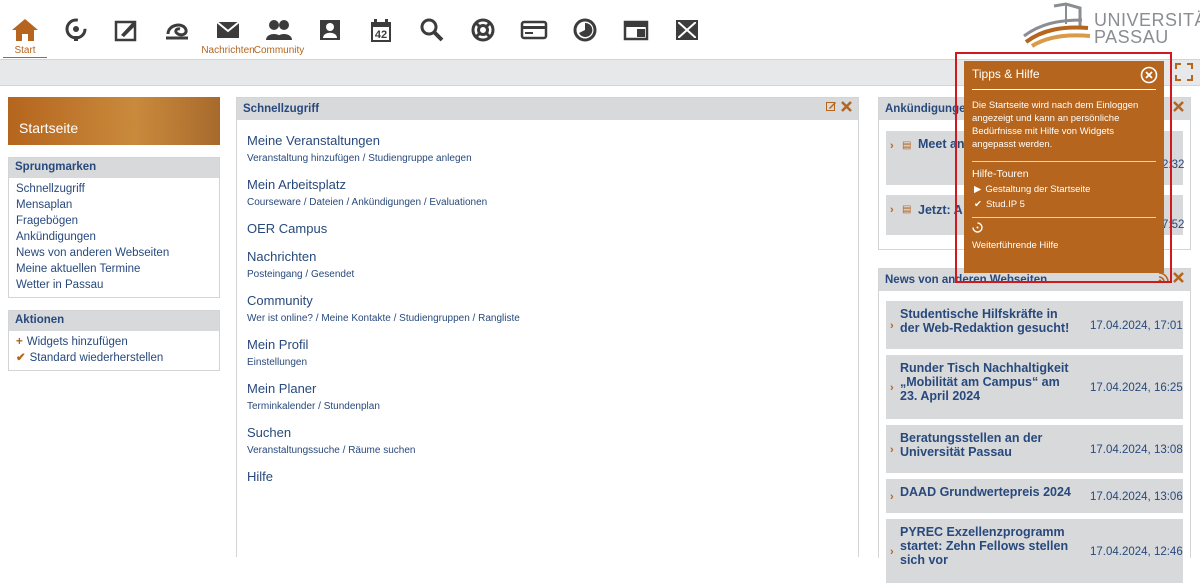 The image size is (1200, 583). Describe the element at coordinates (279, 29) in the screenshot. I see `nav-community: Community` at that location.